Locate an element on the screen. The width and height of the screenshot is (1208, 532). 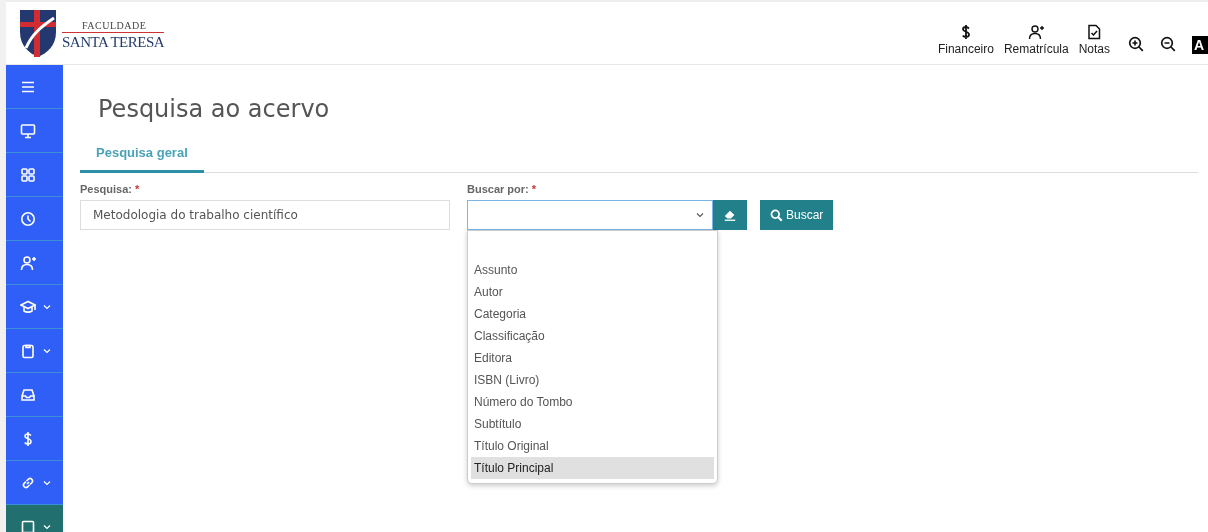
dropdown-option: Categoria is located at coordinates (592, 314).